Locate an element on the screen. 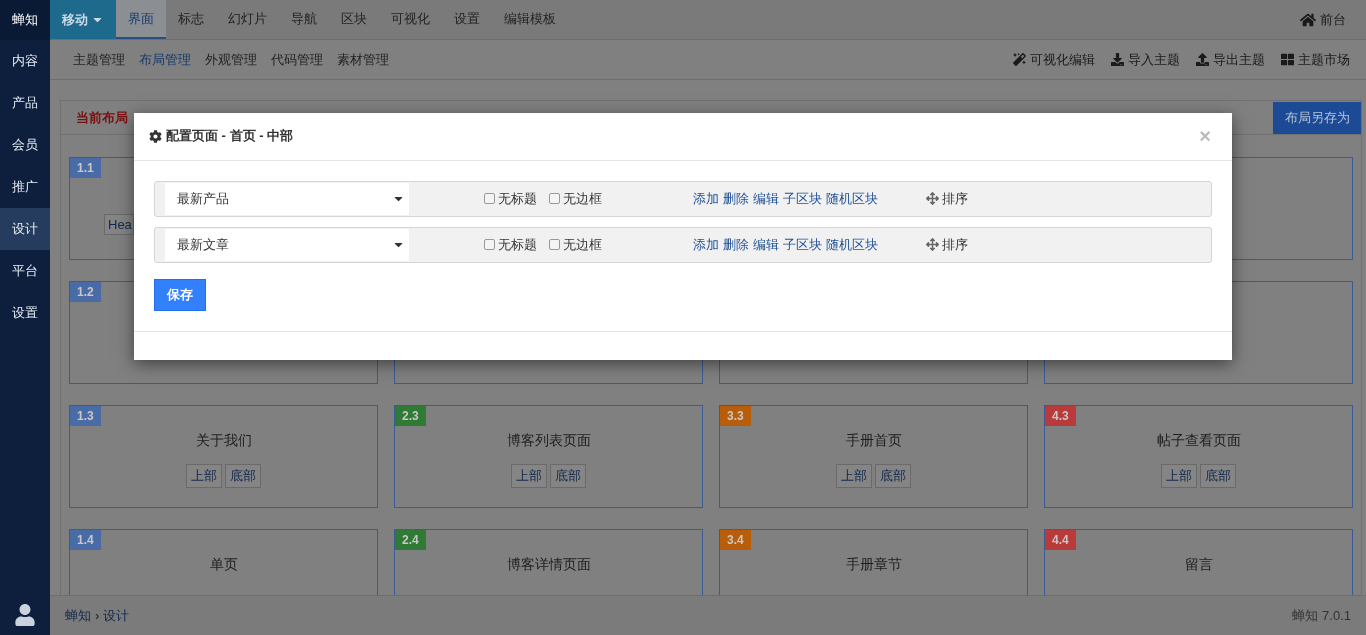  page-title: 博客详情页面 is located at coordinates (548, 565).